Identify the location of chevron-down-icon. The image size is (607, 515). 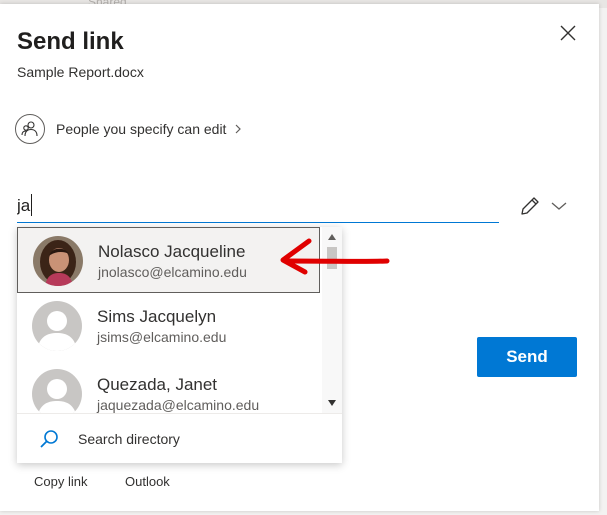
(559, 206).